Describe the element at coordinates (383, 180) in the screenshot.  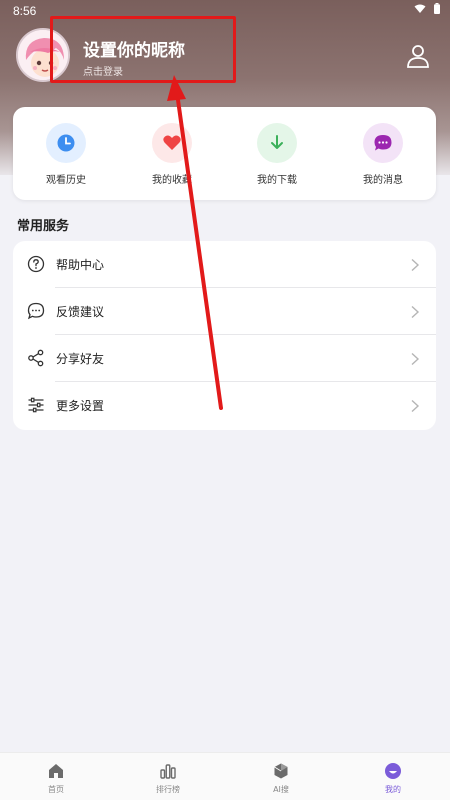
I see `quick-action-label: 我的消息` at that location.